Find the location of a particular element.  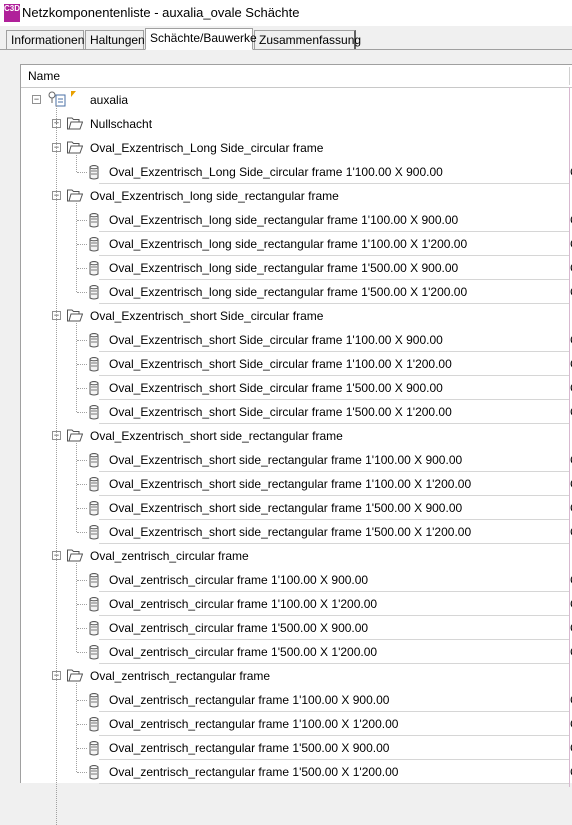

tab-haltungen: Haltungen is located at coordinates (115, 39).